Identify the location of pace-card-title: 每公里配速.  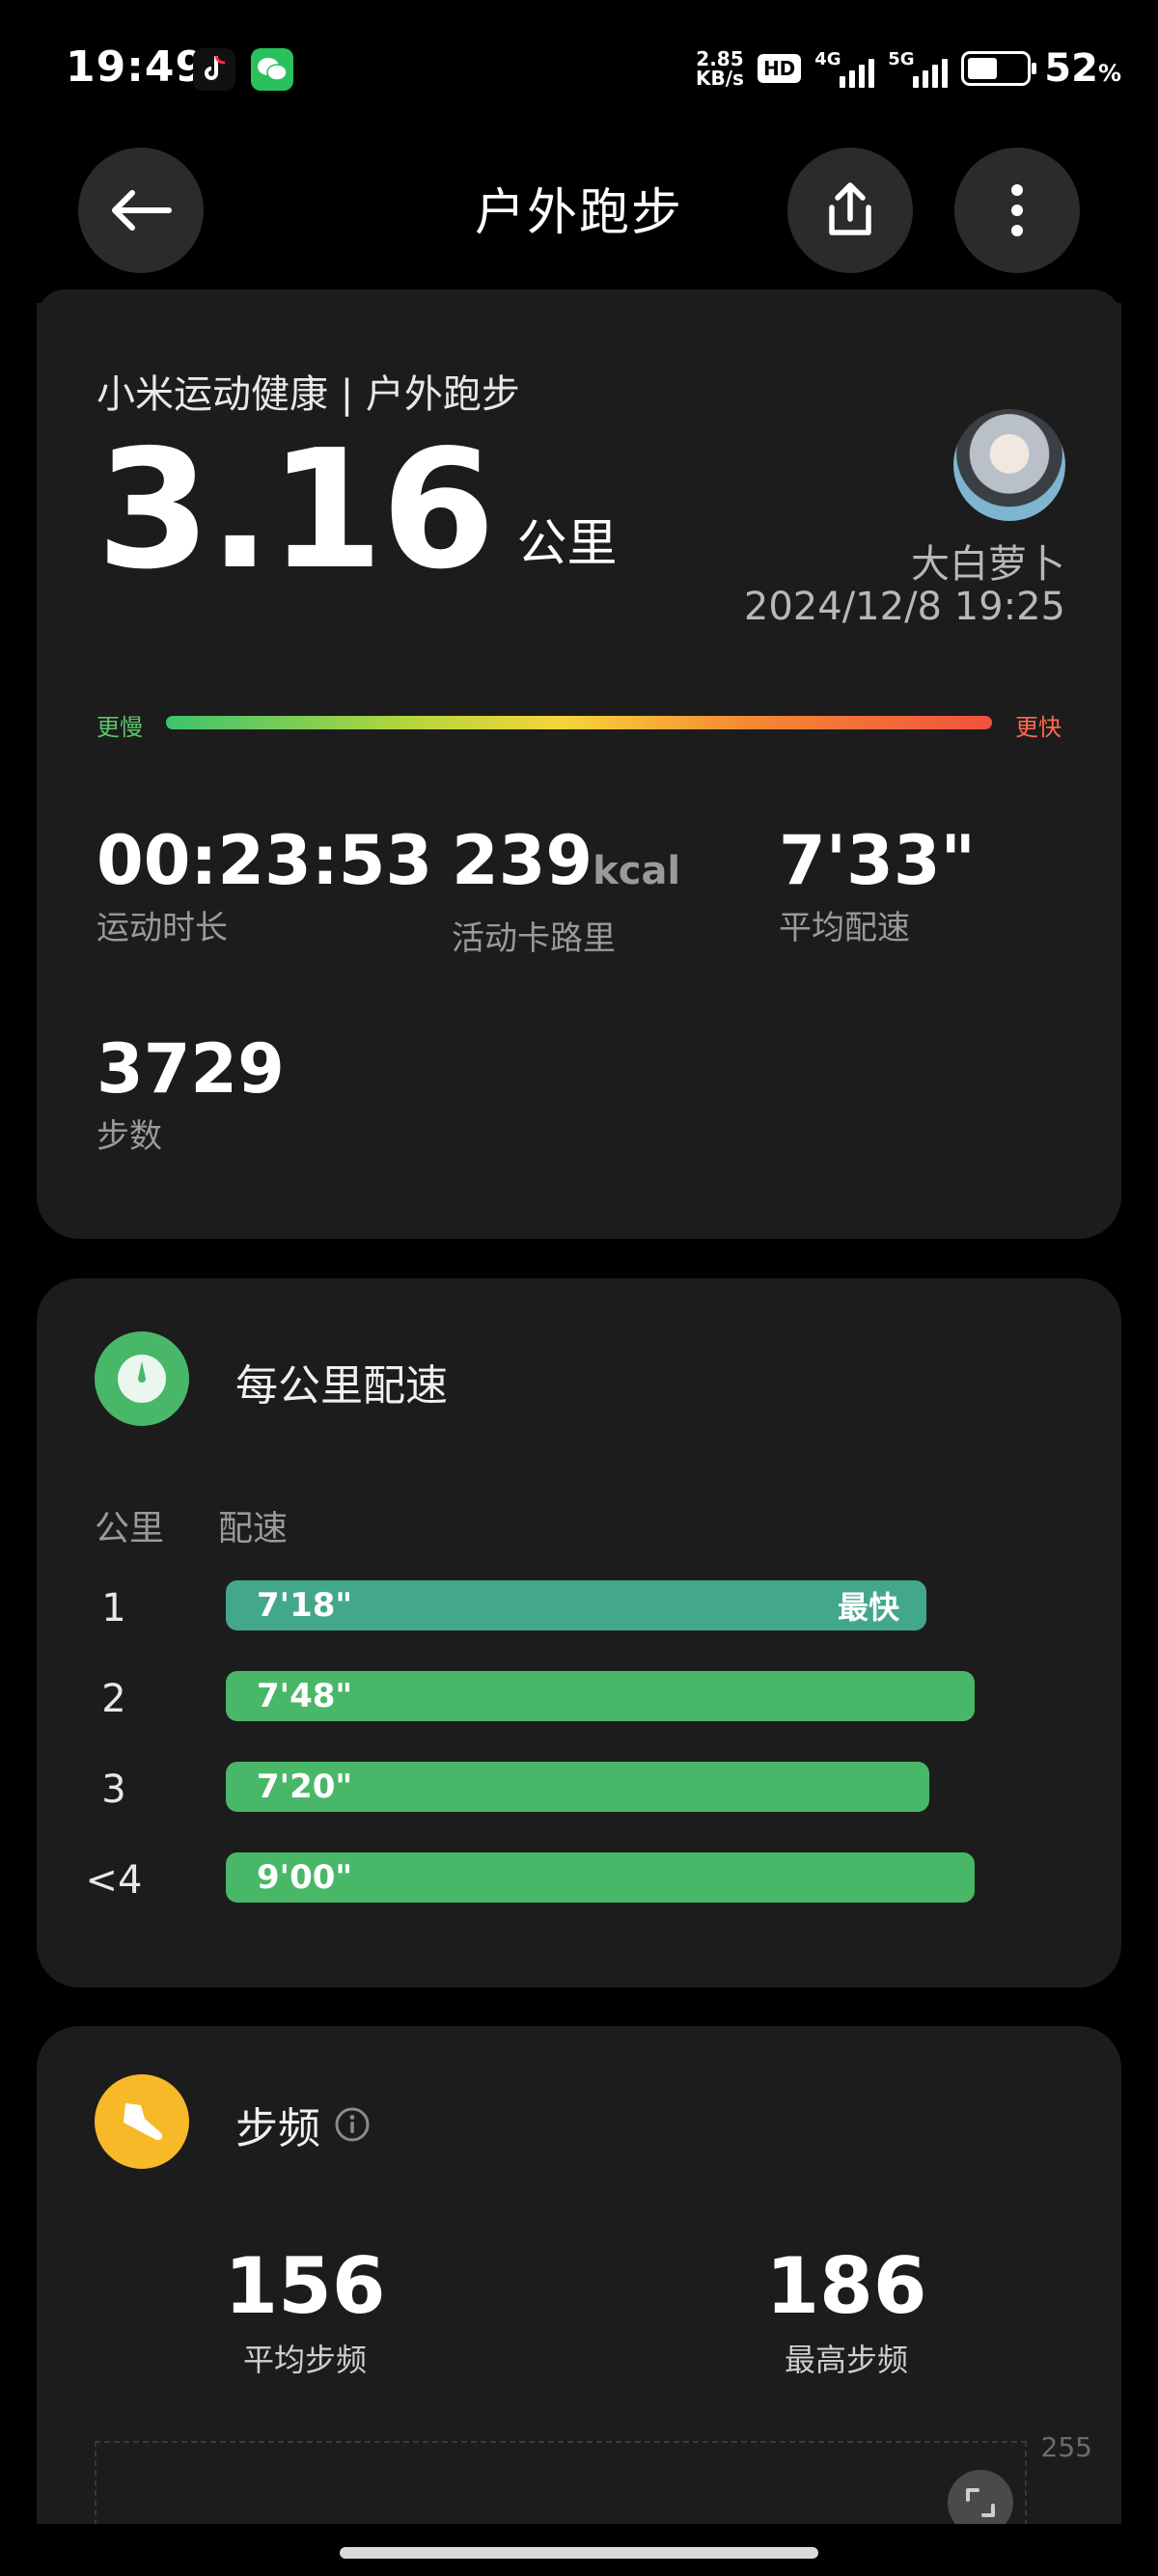
(341, 1386).